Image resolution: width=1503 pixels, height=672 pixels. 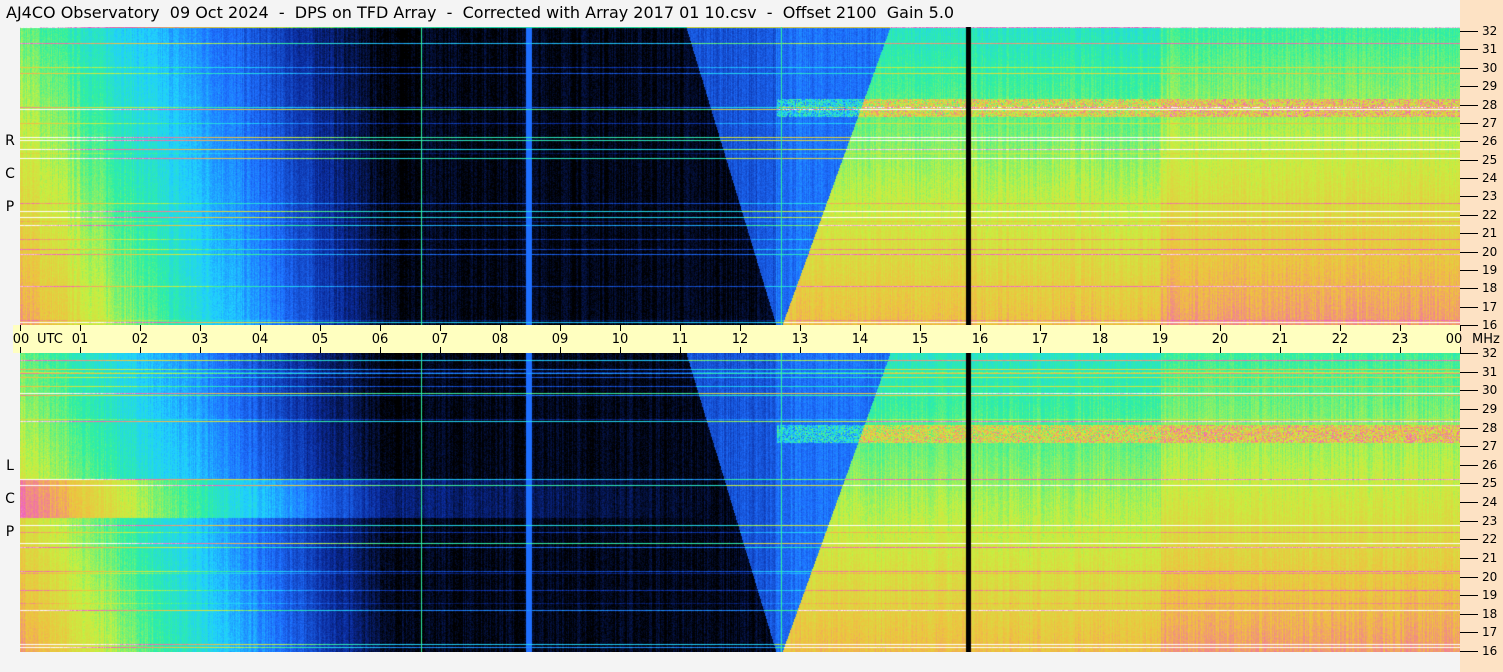 What do you see at coordinates (10, 174) in the screenshot?
I see `panel-label-letter: C` at bounding box center [10, 174].